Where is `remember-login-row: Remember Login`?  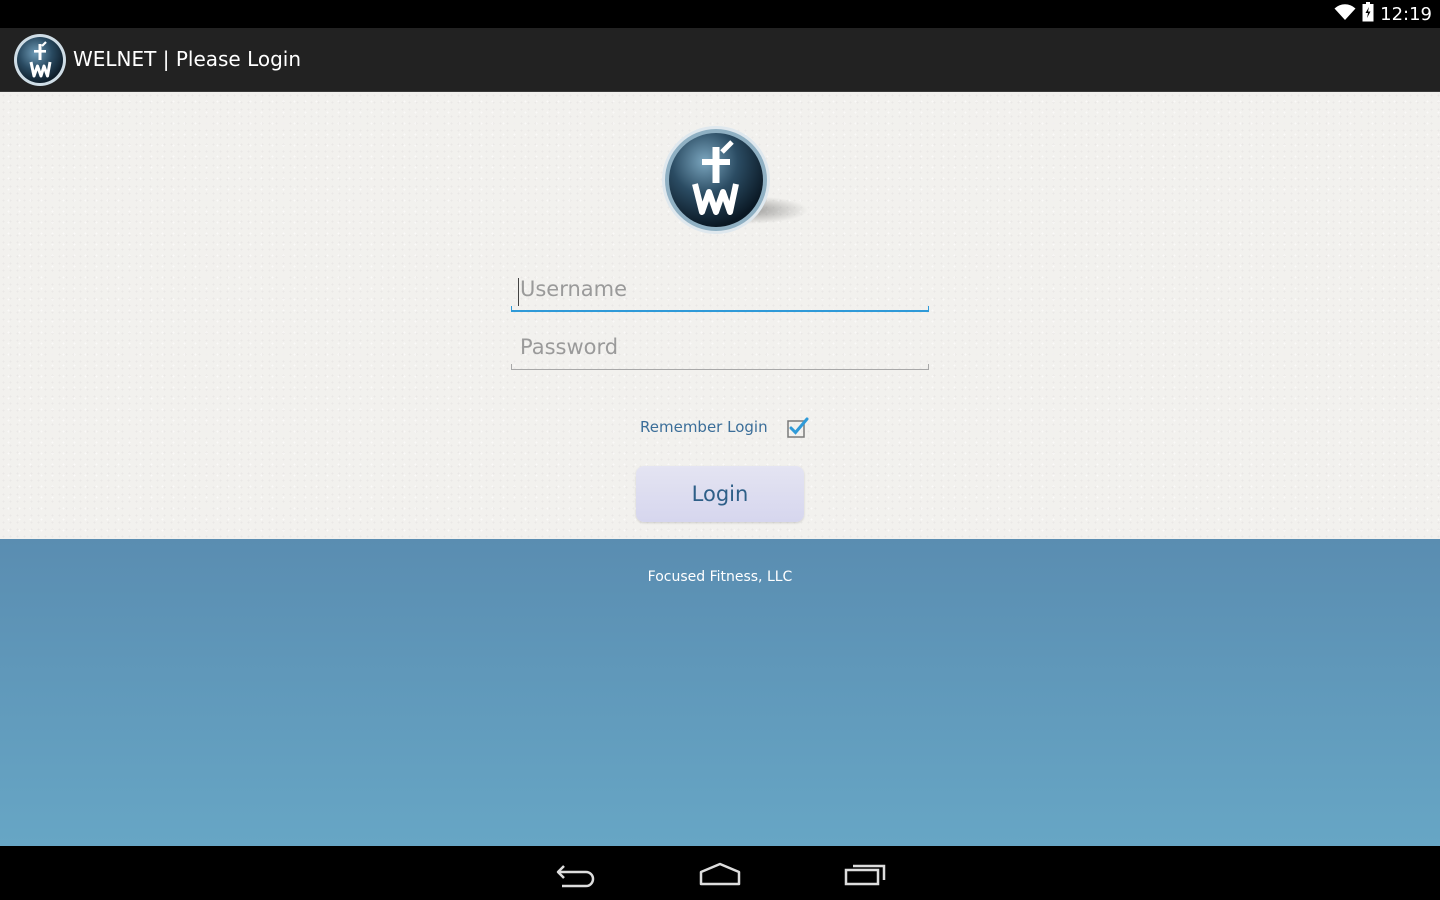
remember-login-row: Remember Login is located at coordinates (724, 427).